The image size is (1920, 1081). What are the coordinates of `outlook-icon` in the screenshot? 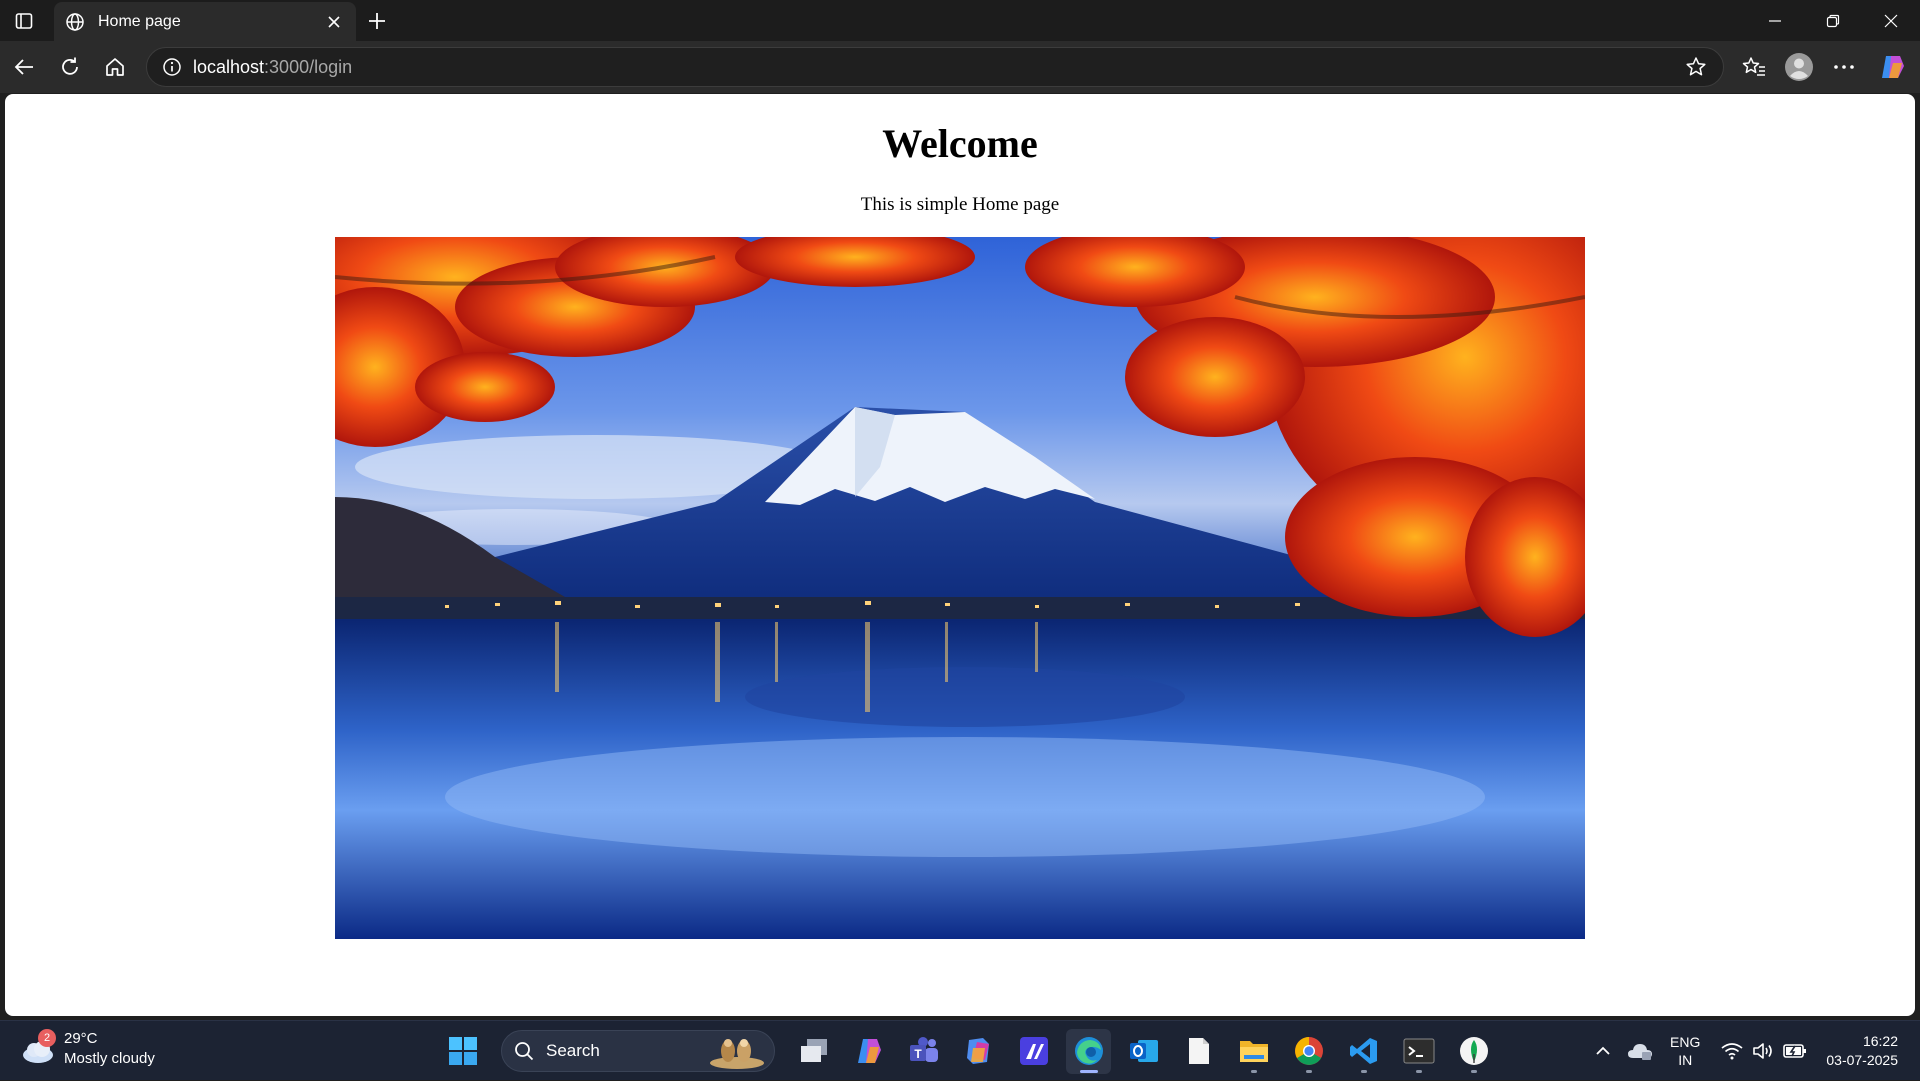 It's located at (1143, 1051).